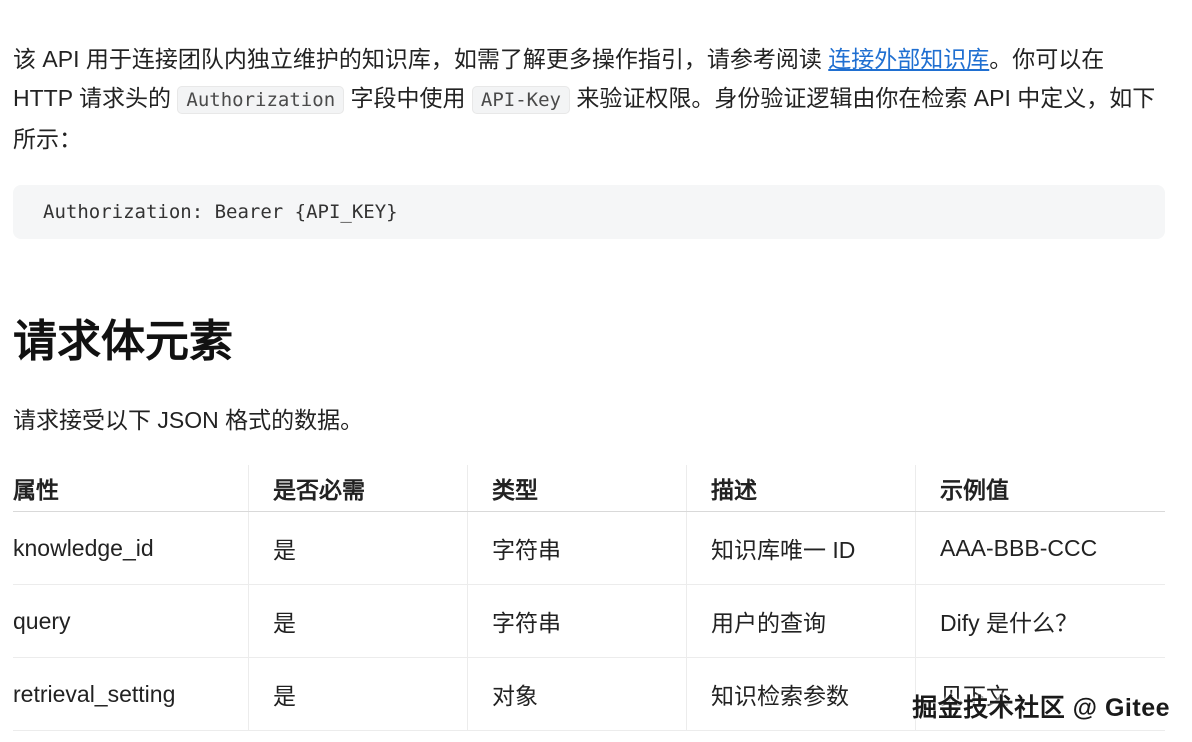 This screenshot has width=1192, height=742. I want to click on table-header-row: 属性 是否必需 类型 描述 示例值, so click(589, 488).